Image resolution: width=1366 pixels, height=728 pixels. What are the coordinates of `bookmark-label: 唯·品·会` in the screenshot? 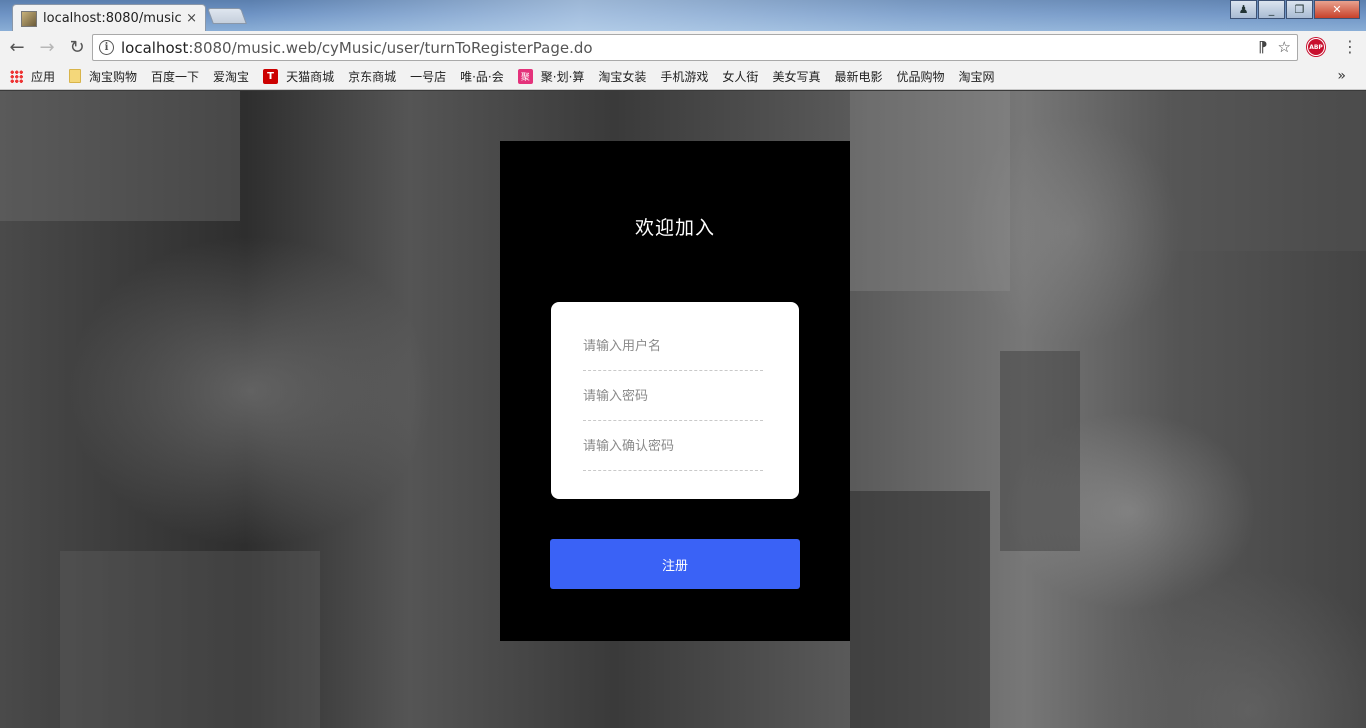 It's located at (482, 76).